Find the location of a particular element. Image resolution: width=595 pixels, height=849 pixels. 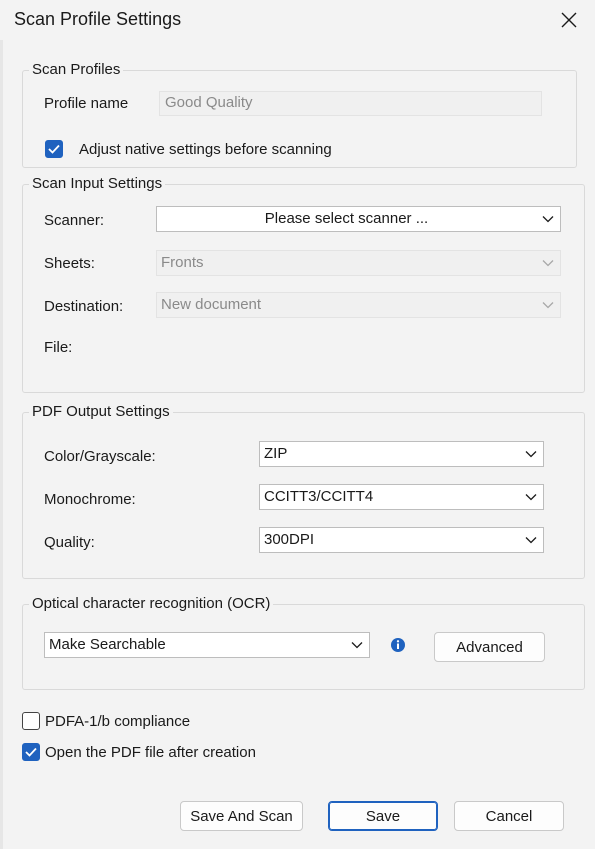

open-pdf-checkbox is located at coordinates (31, 752).